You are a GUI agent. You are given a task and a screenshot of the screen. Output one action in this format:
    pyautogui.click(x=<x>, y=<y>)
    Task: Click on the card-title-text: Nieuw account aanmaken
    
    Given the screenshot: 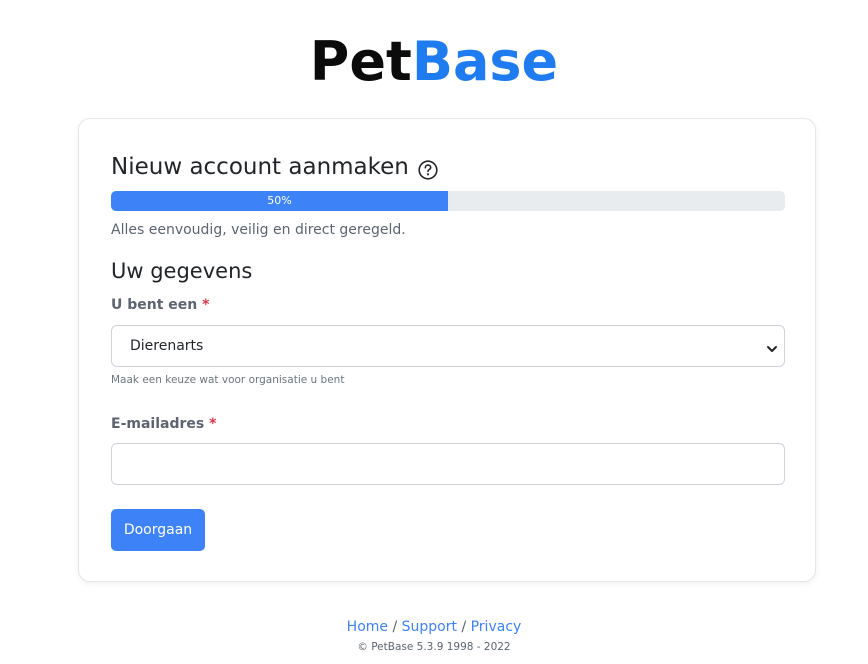 What is the action you would take?
    pyautogui.click(x=260, y=167)
    